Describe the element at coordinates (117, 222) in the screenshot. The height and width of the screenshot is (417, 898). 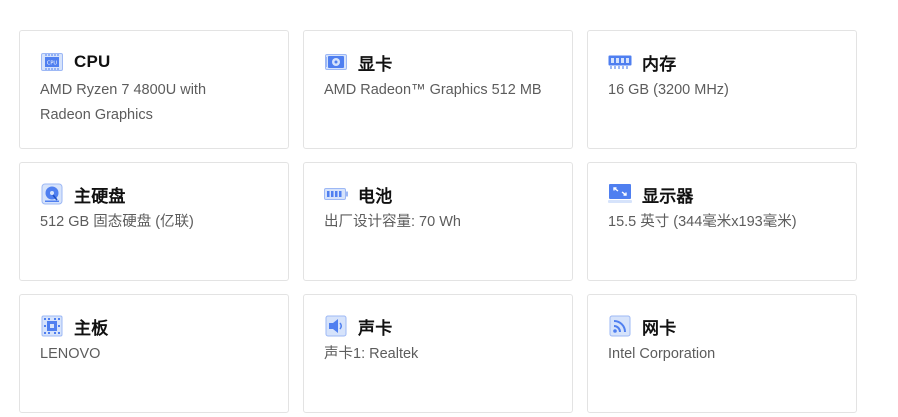
I see `card-description: 512 GB 固态硬盘 (亿联)` at that location.